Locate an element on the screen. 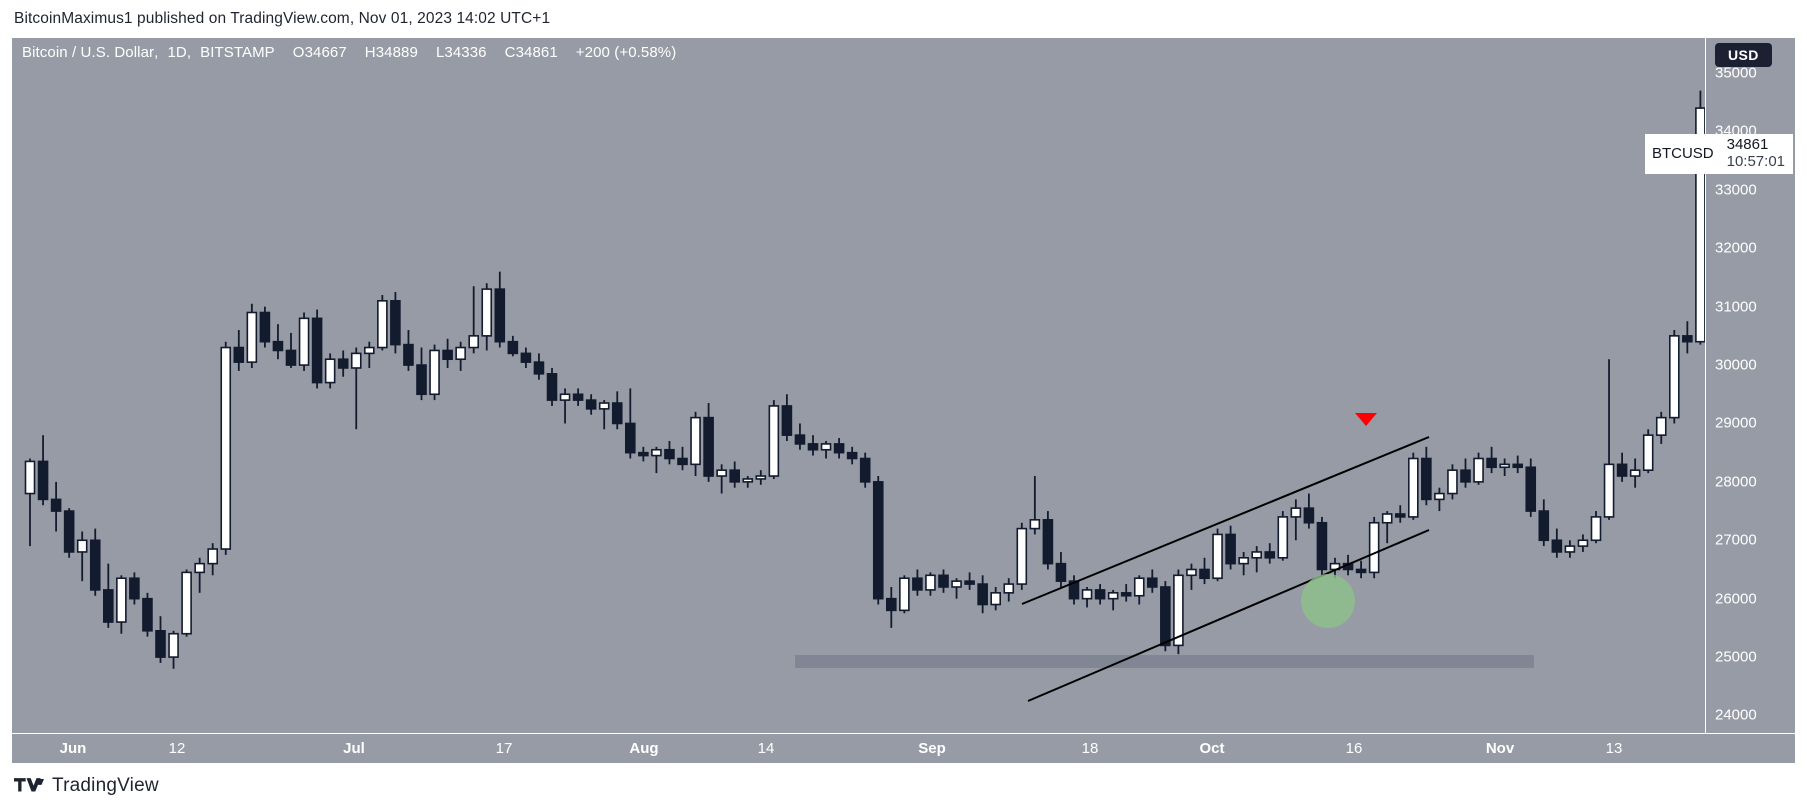  legend-close-value: 34861 is located at coordinates (536, 52).